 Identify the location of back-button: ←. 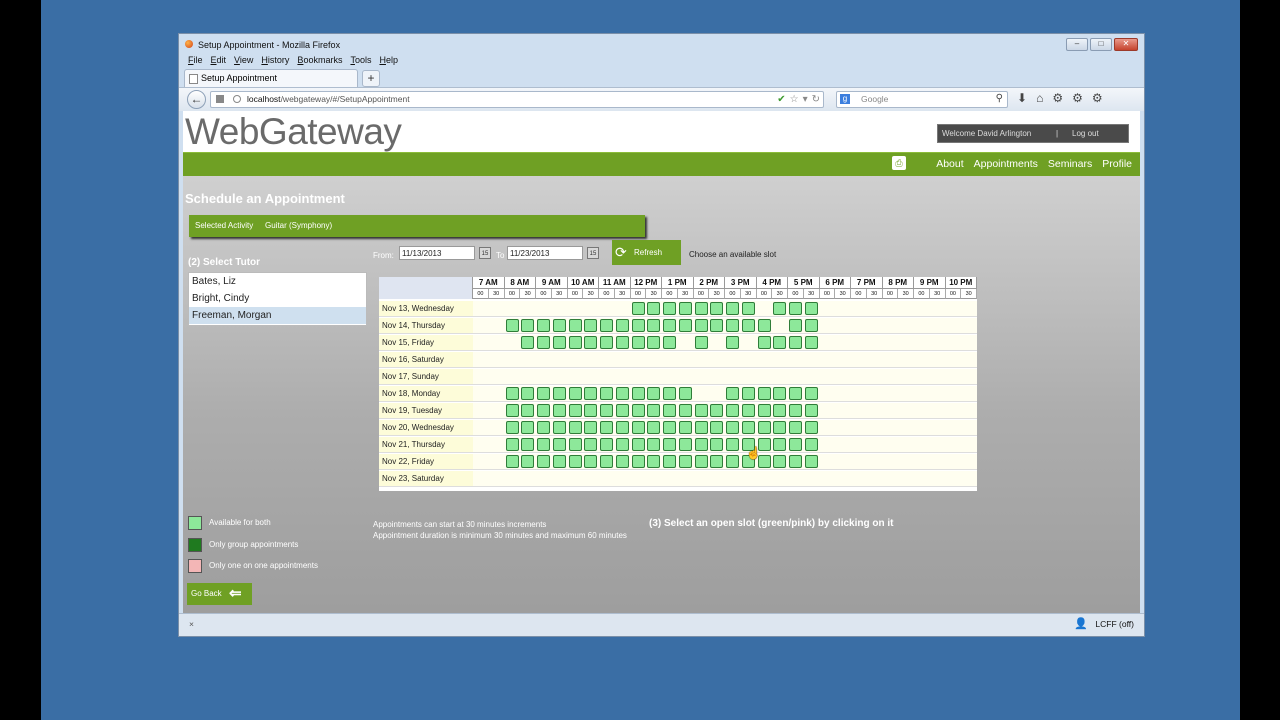
(196, 99).